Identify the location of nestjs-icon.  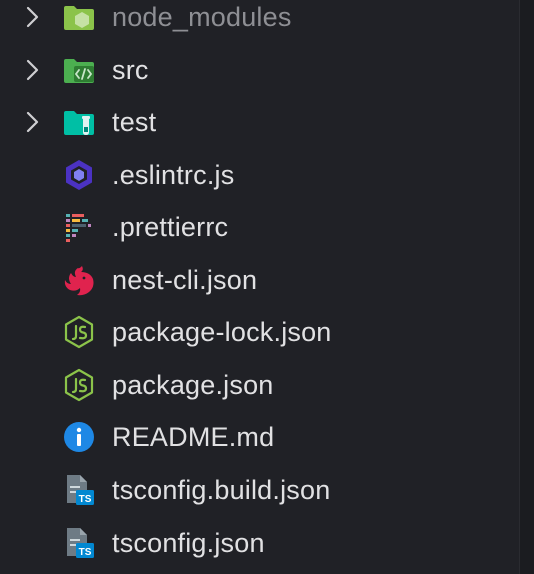
(79, 281).